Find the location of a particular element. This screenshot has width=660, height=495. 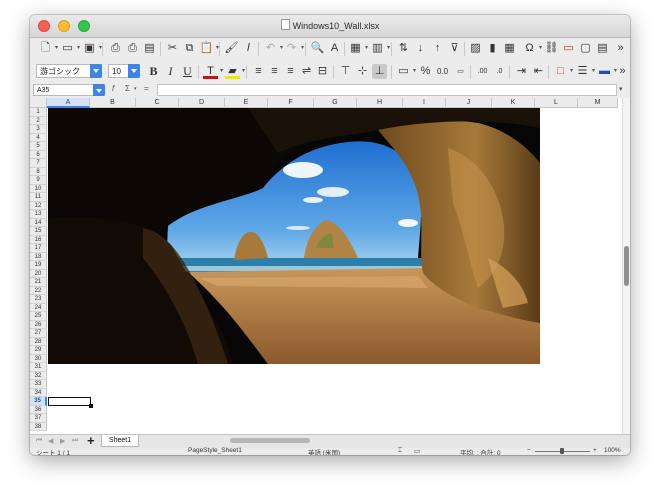

sum-icon: Σ is located at coordinates (127, 88).